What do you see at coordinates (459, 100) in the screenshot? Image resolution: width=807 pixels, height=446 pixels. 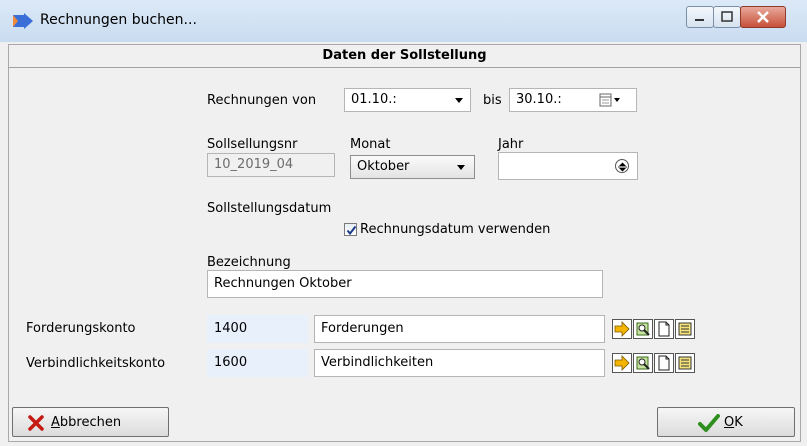 I see `from-date-dropdown-icon` at bounding box center [459, 100].